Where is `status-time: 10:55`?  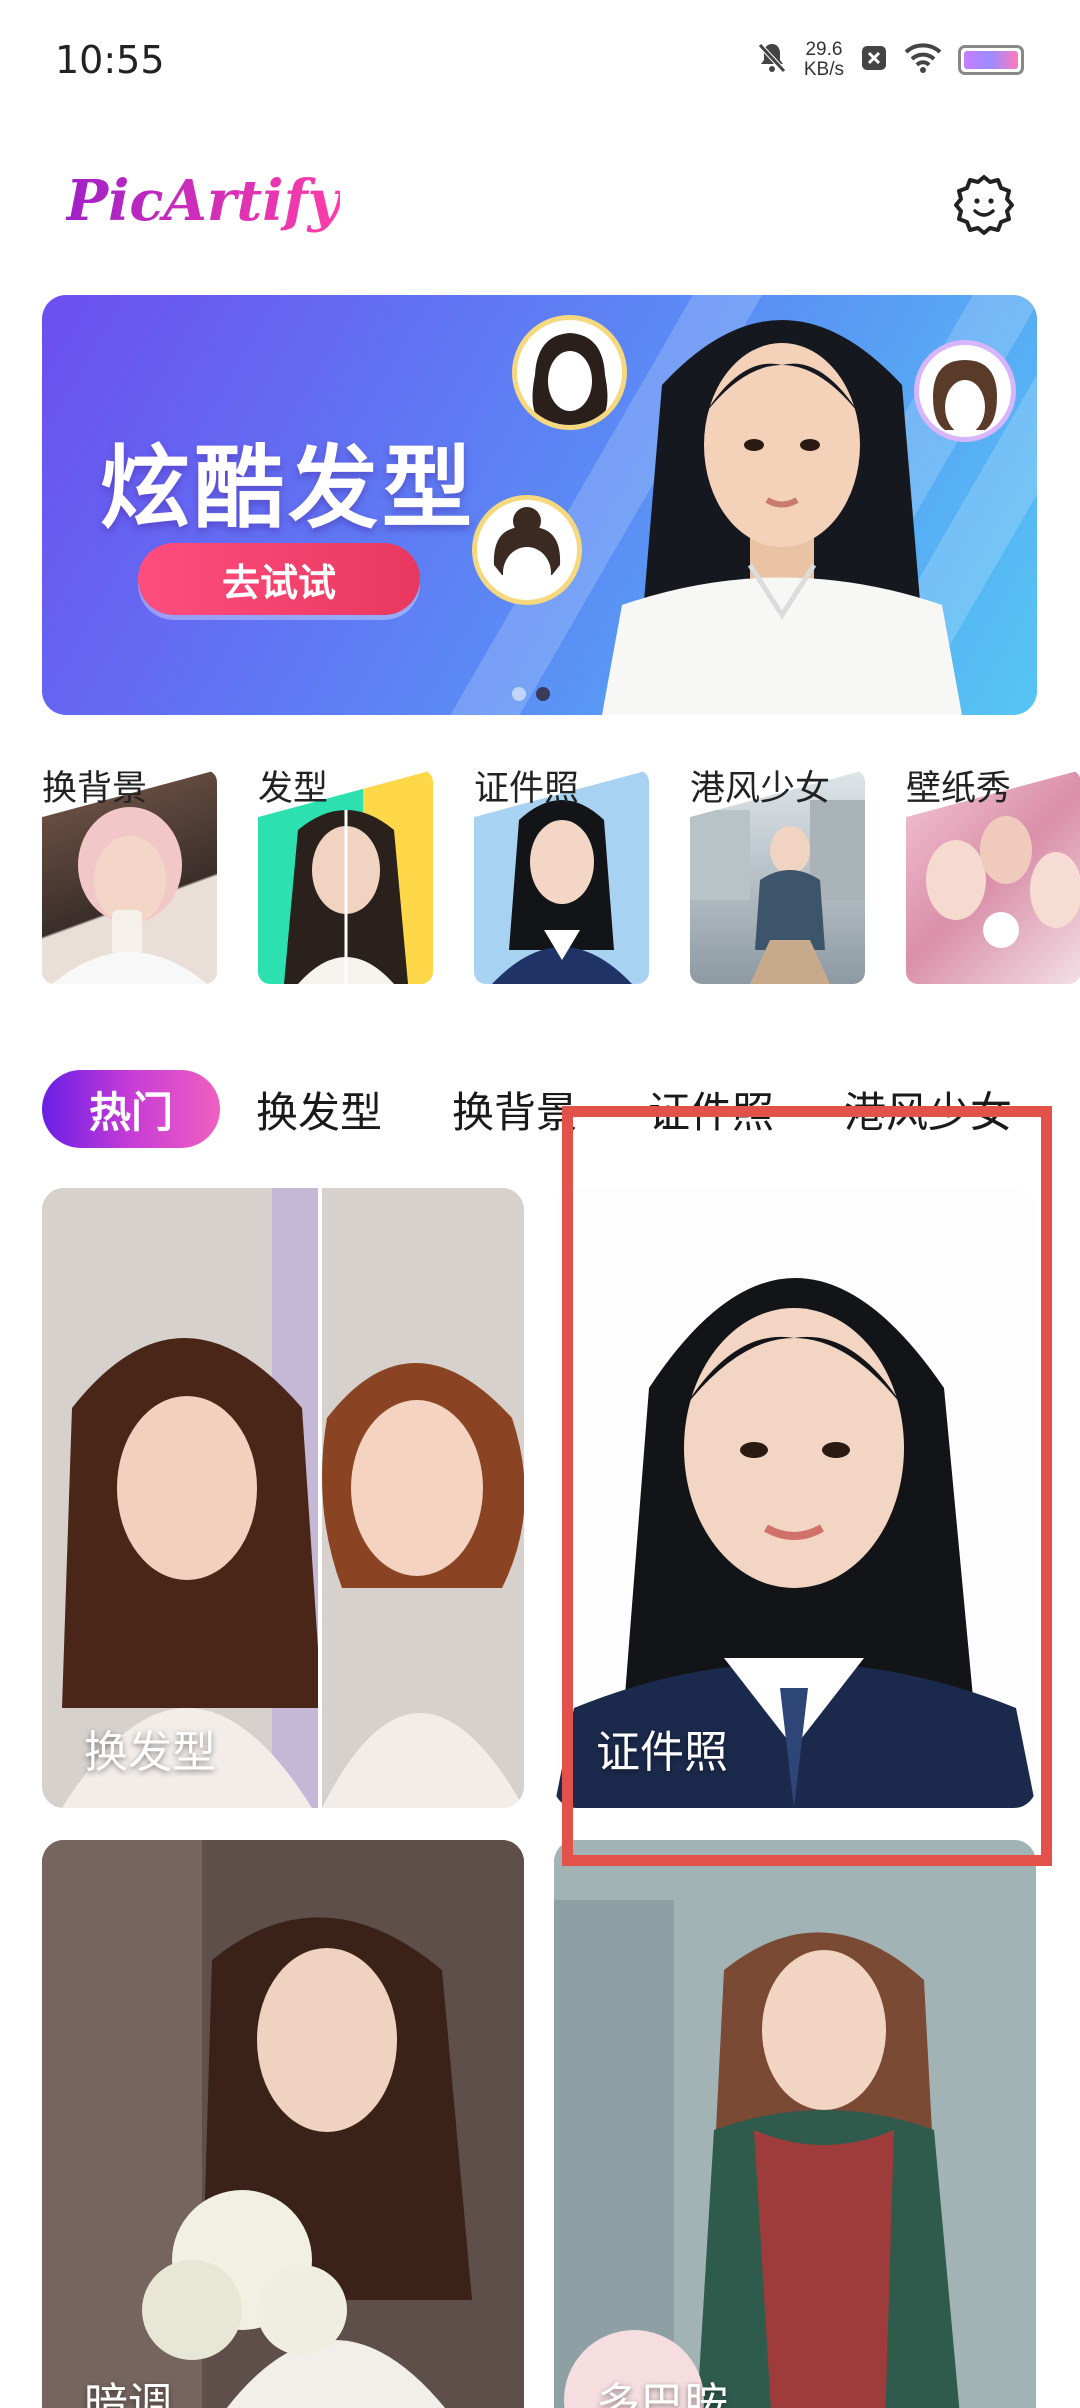
status-time: 10:55 is located at coordinates (110, 60).